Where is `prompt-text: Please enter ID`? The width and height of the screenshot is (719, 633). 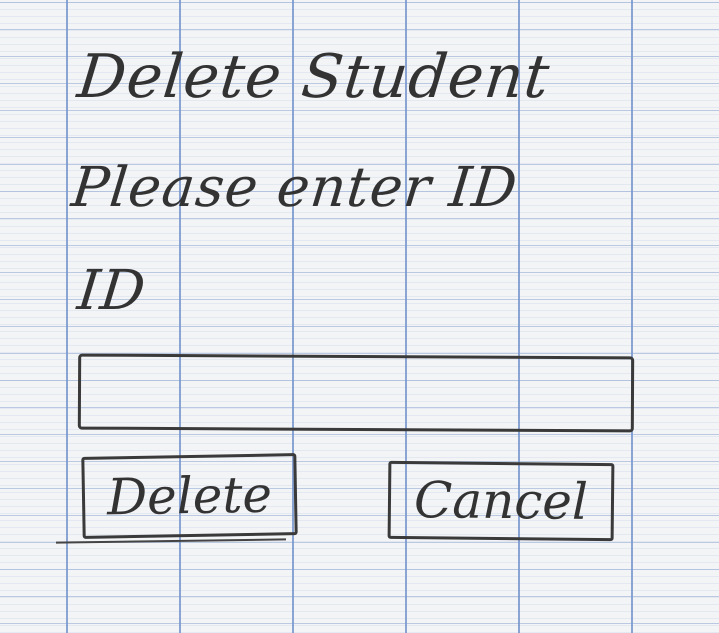
prompt-text: Please enter ID is located at coordinates (294, 187).